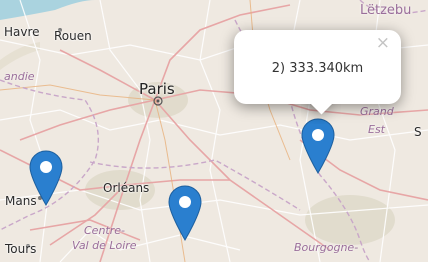 This screenshot has width=428, height=262. What do you see at coordinates (376, 129) in the screenshot?
I see `label-est: Est` at bounding box center [376, 129].